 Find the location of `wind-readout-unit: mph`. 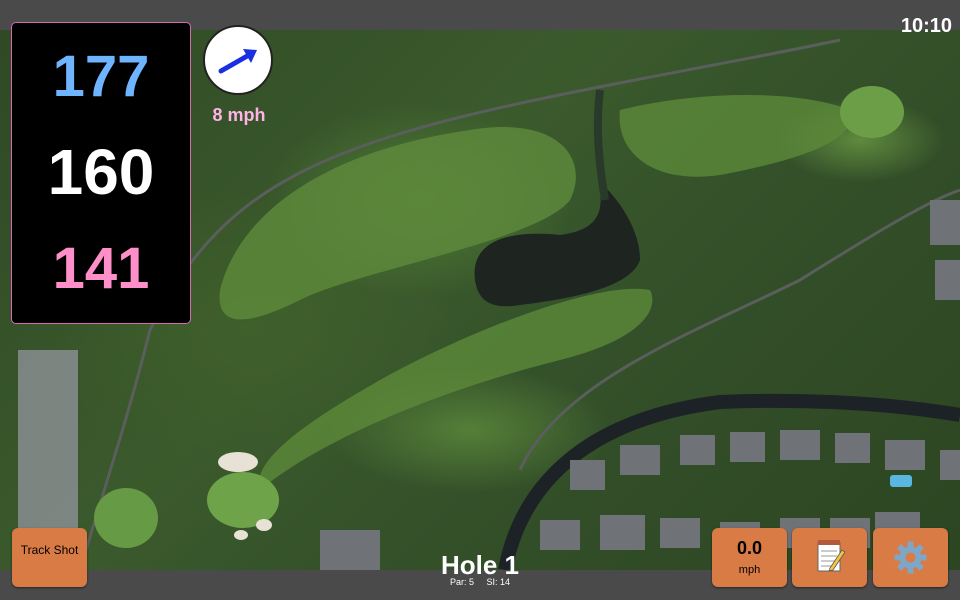

wind-readout-unit: mph is located at coordinates (749, 570).